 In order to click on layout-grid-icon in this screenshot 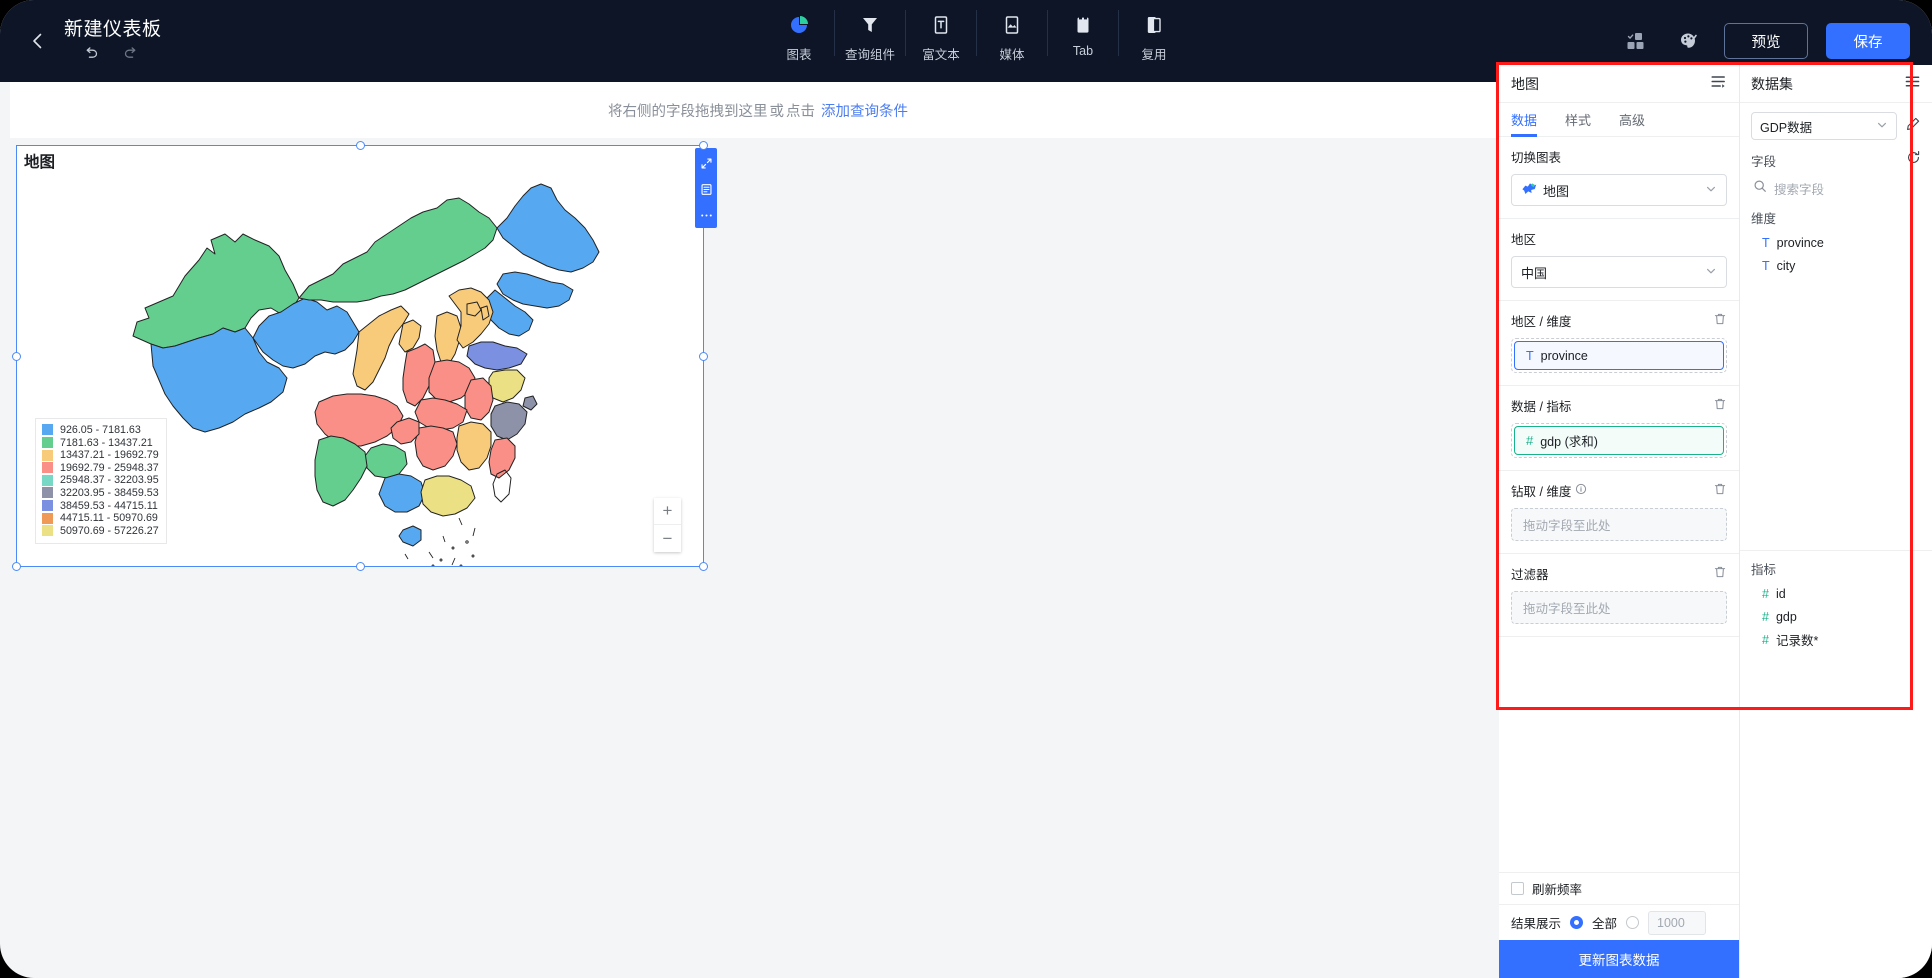, I will do `click(1637, 41)`.